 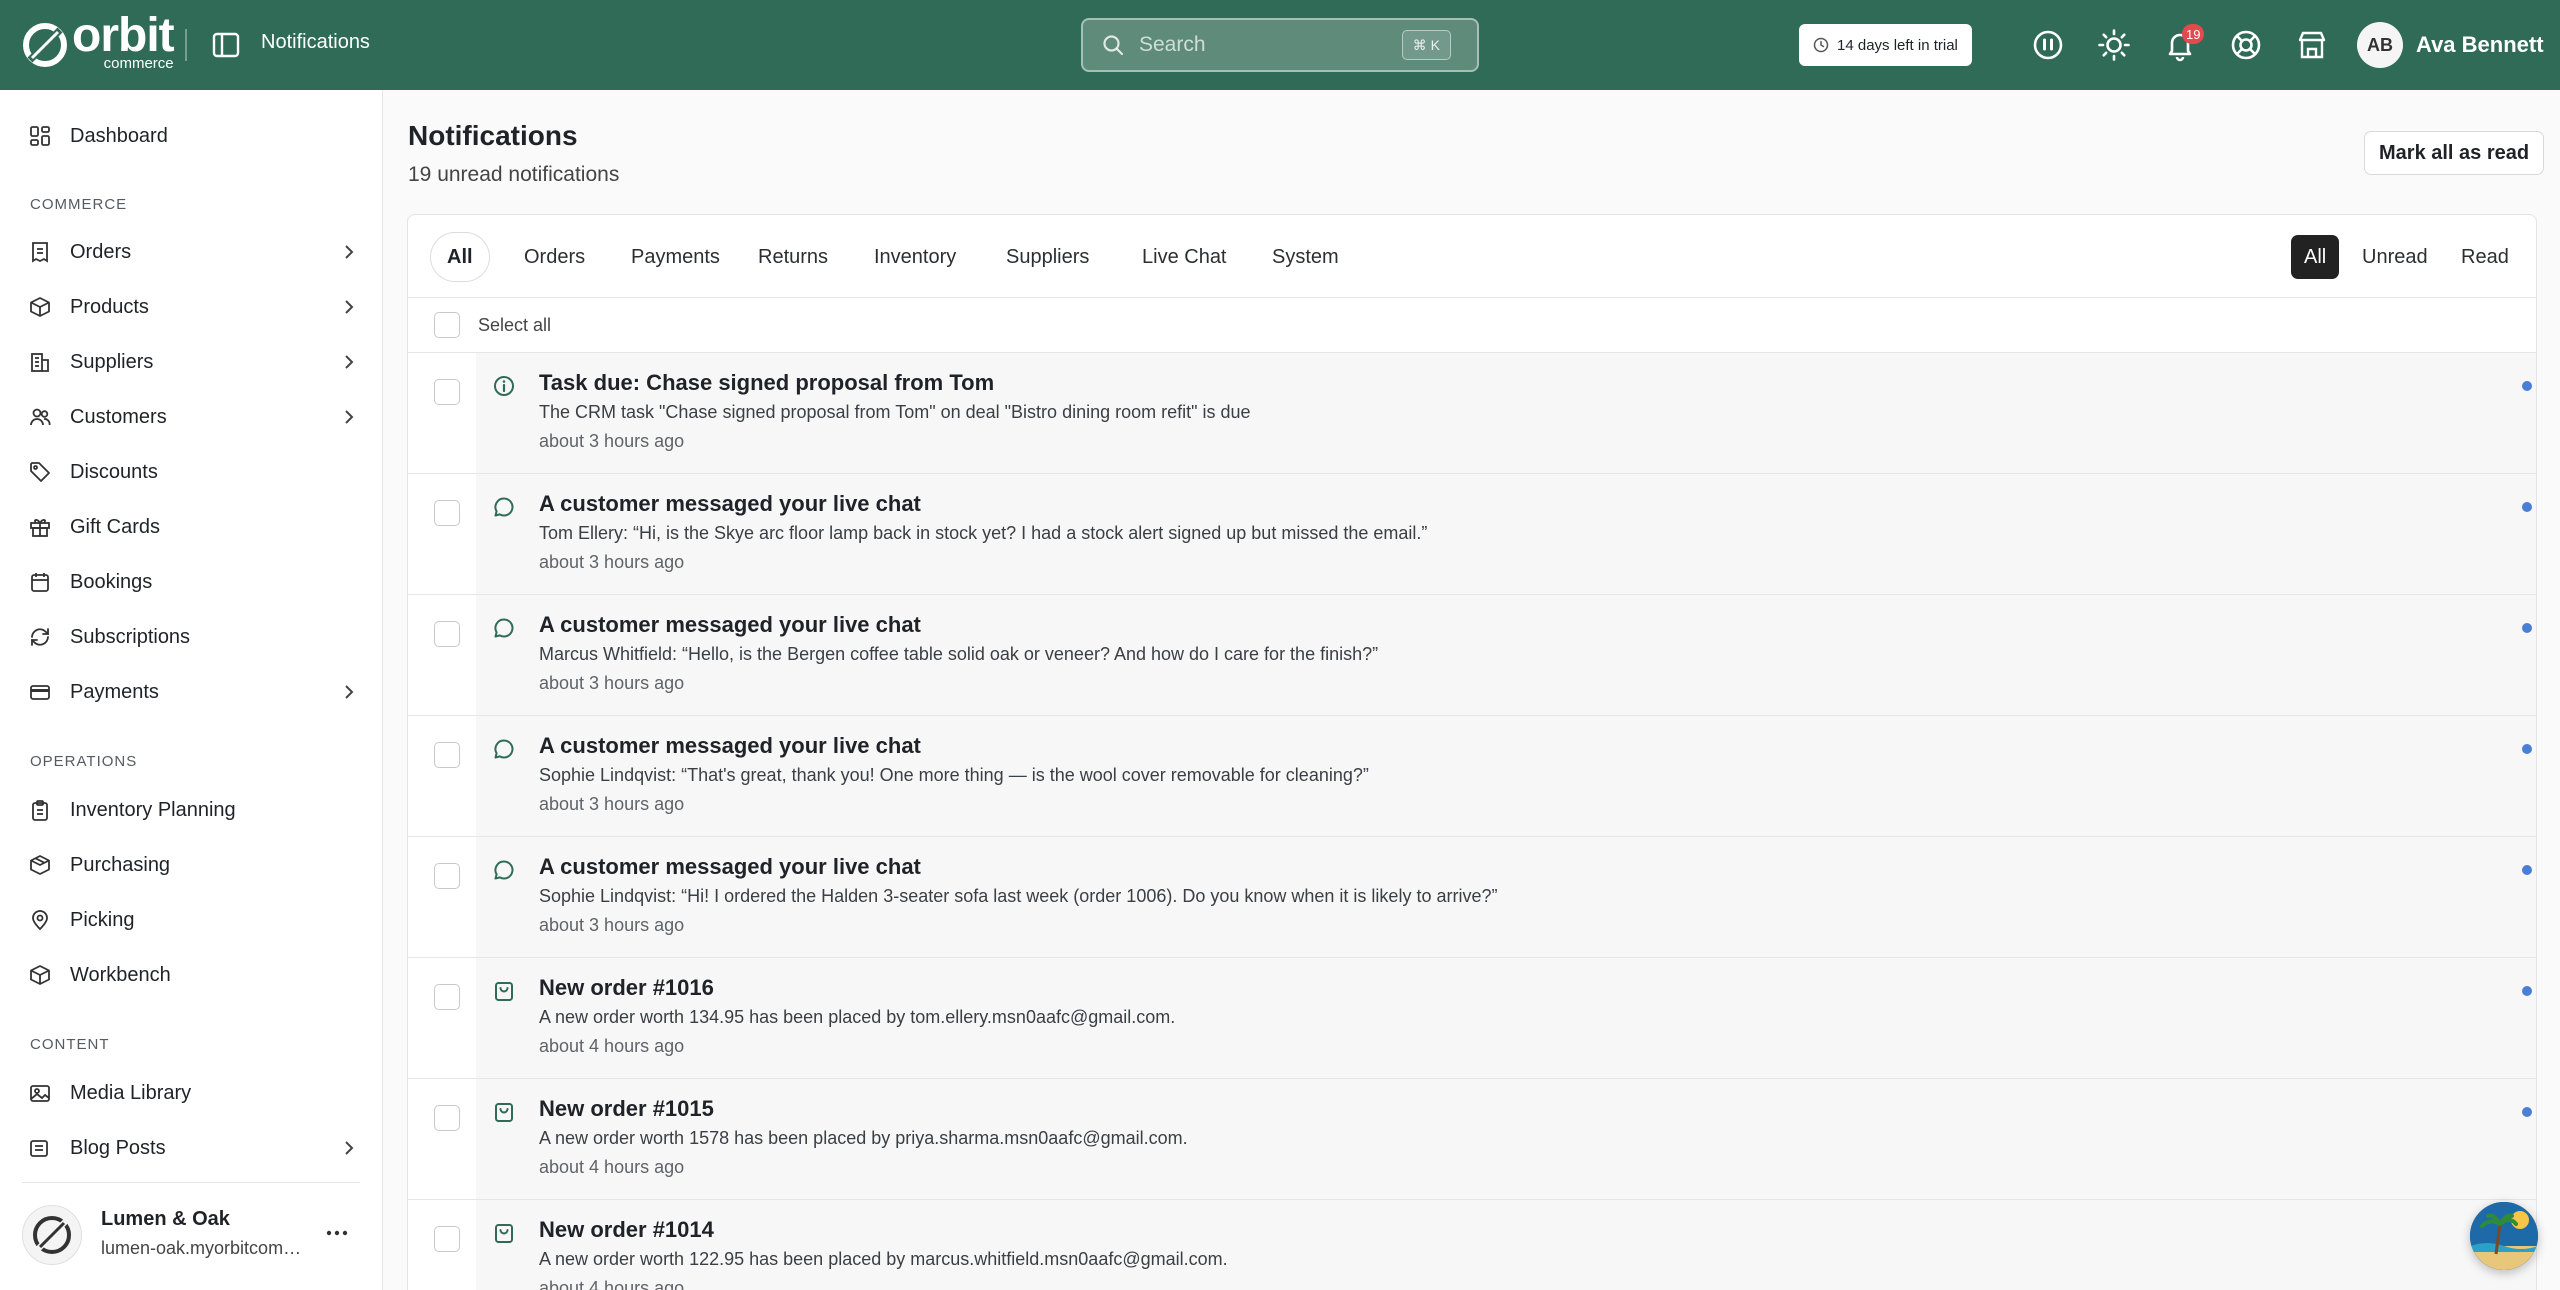 What do you see at coordinates (2315, 257) in the screenshot?
I see `filter-all: All` at bounding box center [2315, 257].